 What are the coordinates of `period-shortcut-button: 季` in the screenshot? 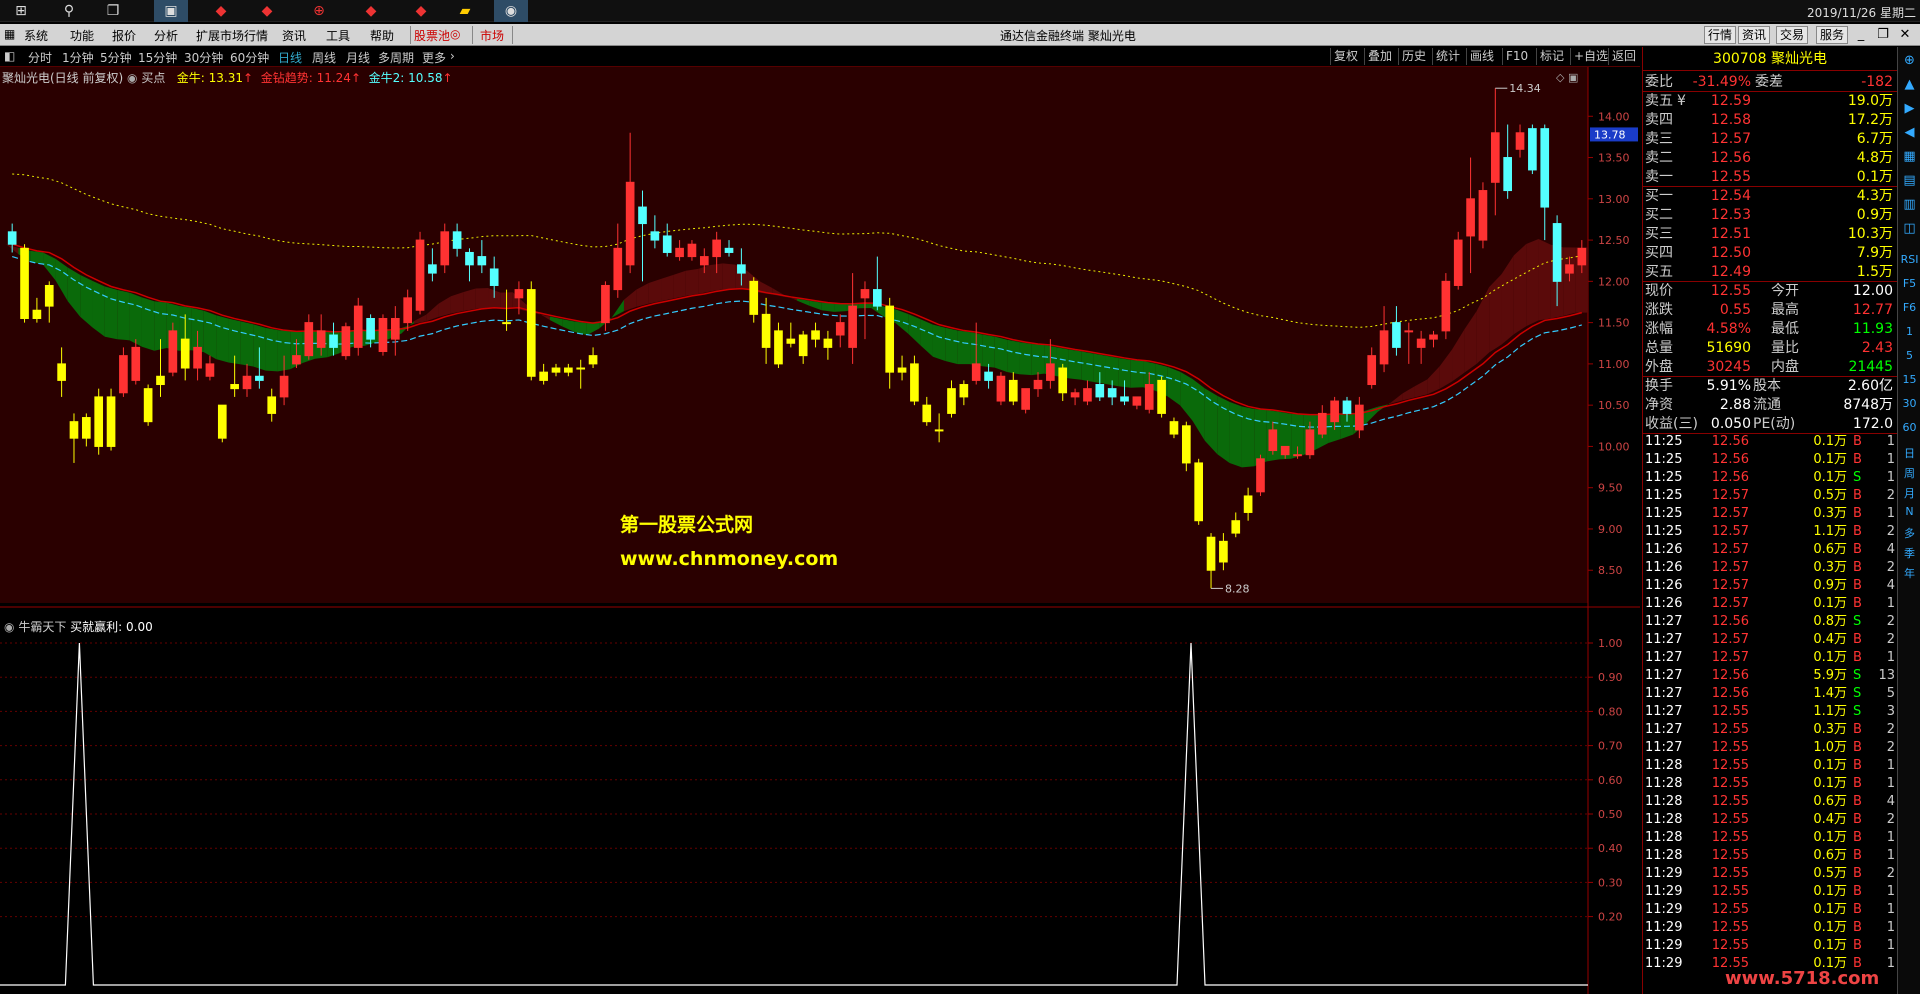 It's located at (1909, 553).